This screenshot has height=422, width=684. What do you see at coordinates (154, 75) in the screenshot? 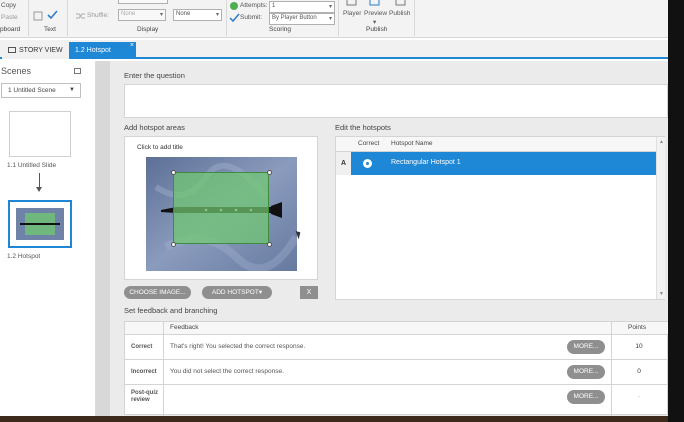
I see `question-label: Enter the question` at bounding box center [154, 75].